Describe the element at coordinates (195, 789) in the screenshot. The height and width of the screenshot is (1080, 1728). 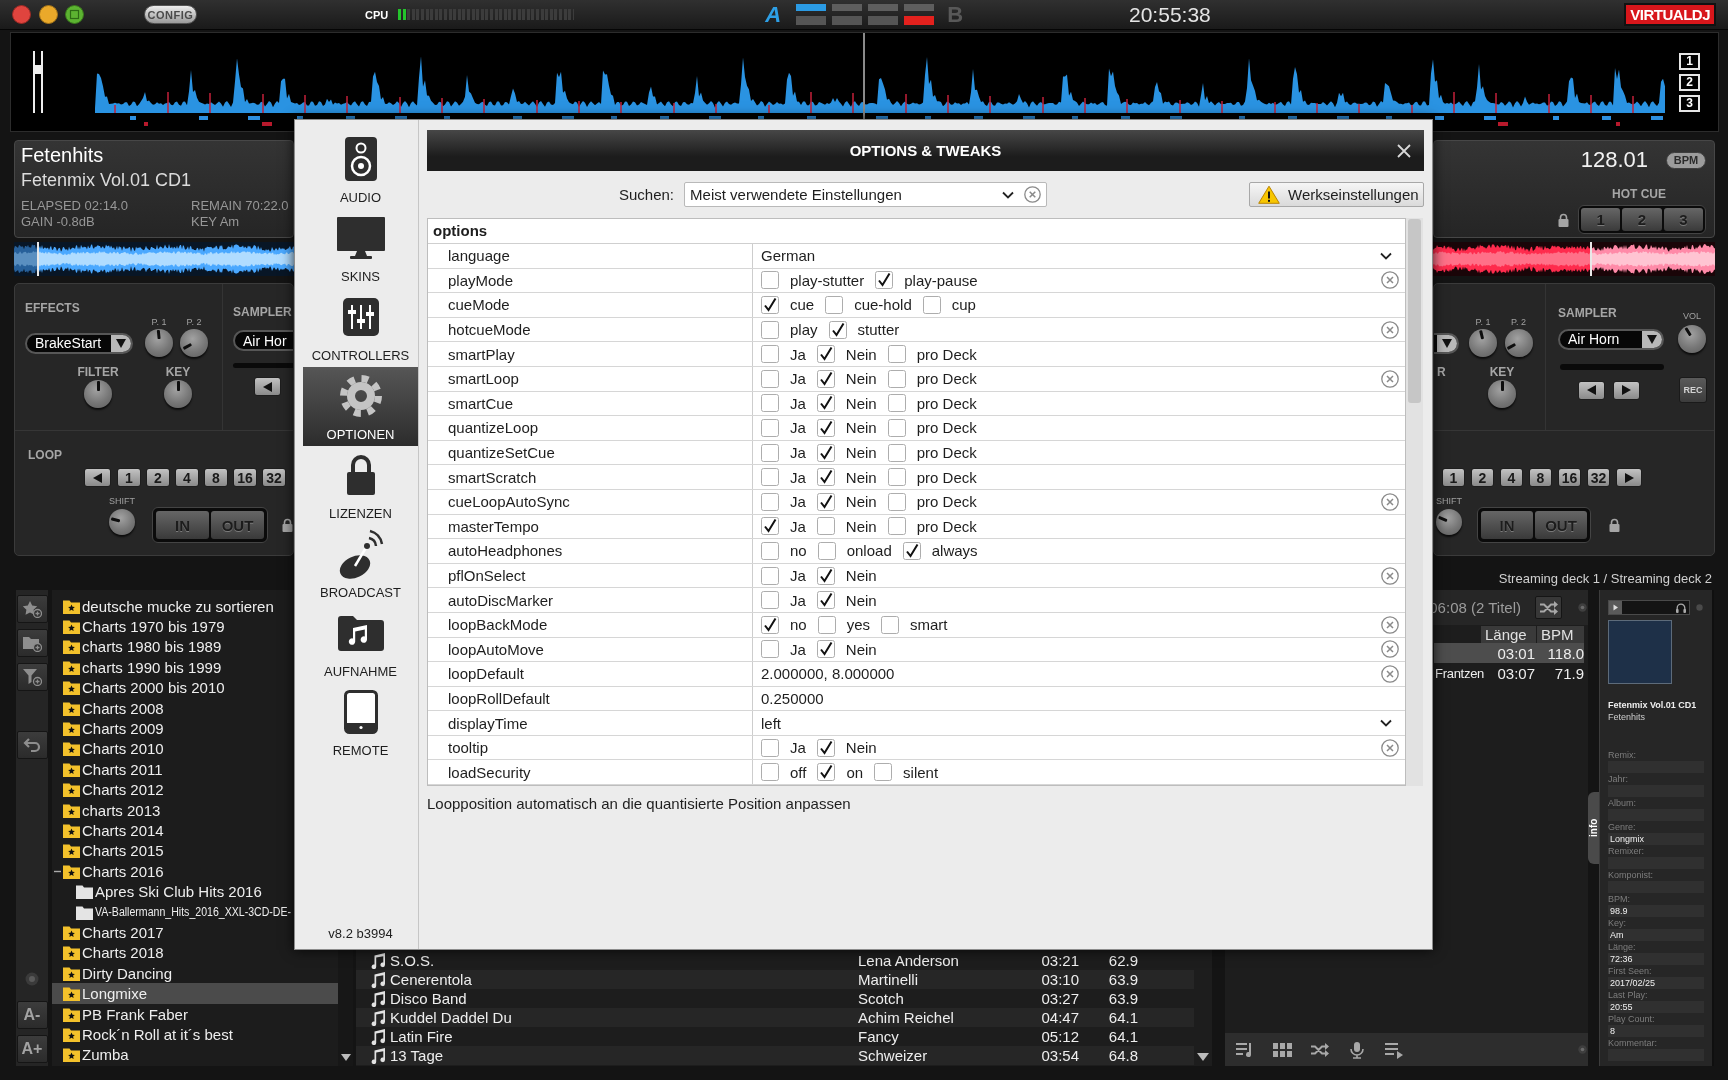
I see `folder-item: Charts 2012` at that location.